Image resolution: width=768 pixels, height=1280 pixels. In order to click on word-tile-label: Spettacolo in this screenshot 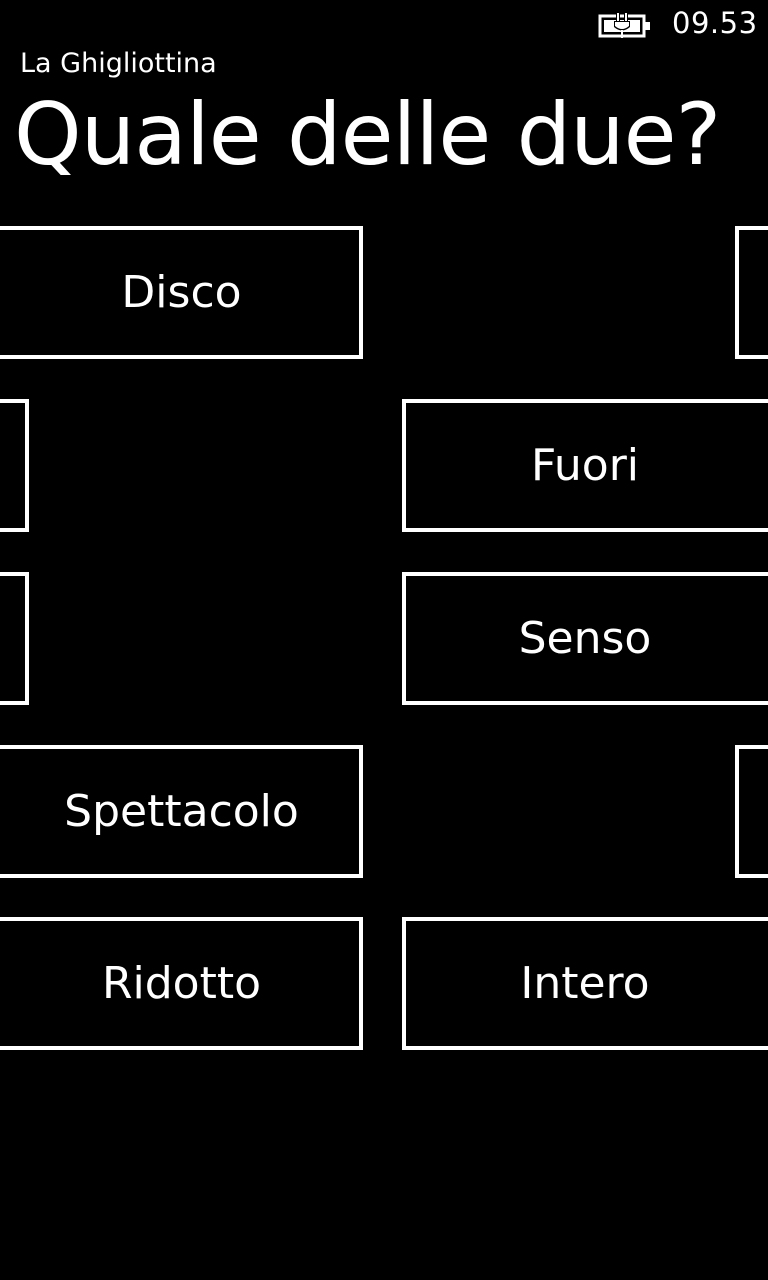, I will do `click(181, 811)`.